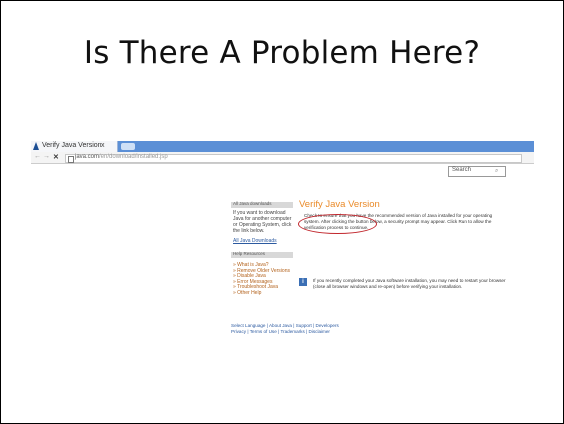 Image resolution: width=564 pixels, height=424 pixels. Describe the element at coordinates (303, 282) in the screenshot. I see `info-icon: i` at that location.